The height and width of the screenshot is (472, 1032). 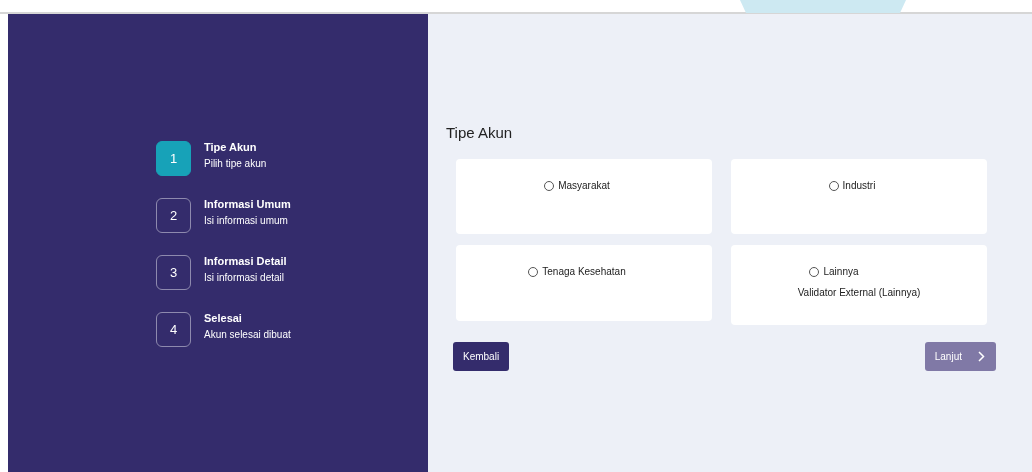 What do you see at coordinates (481, 356) in the screenshot?
I see `back-button: Kembali` at bounding box center [481, 356].